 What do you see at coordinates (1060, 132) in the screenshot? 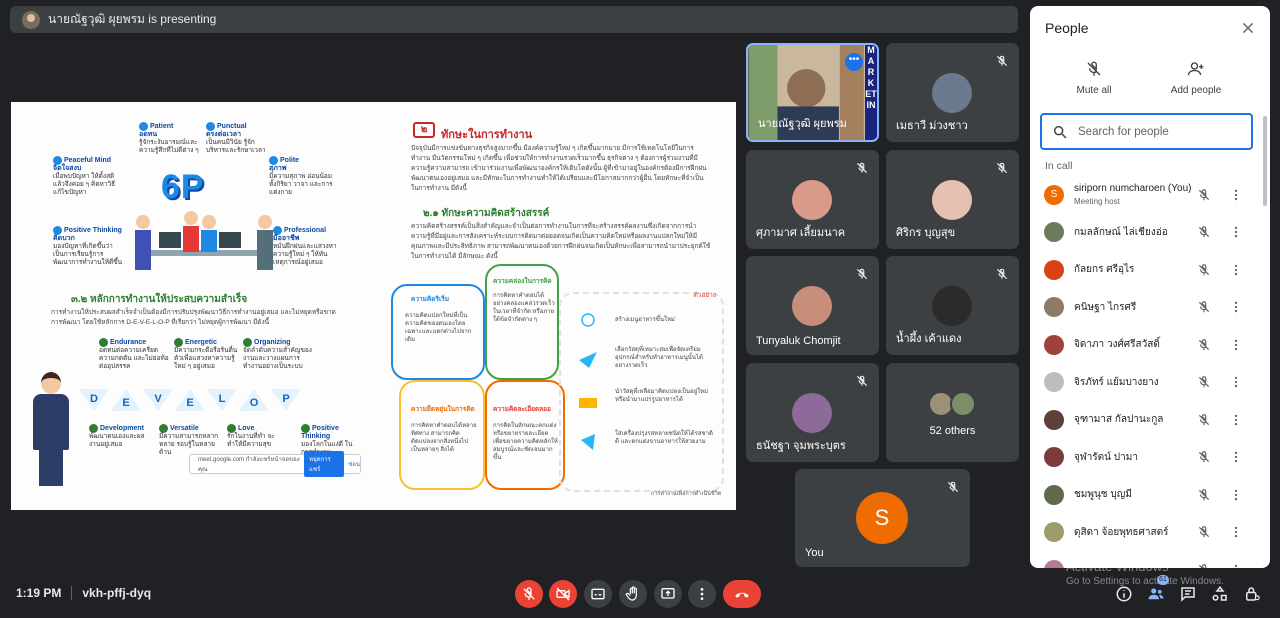
I see `search-icon` at bounding box center [1060, 132].